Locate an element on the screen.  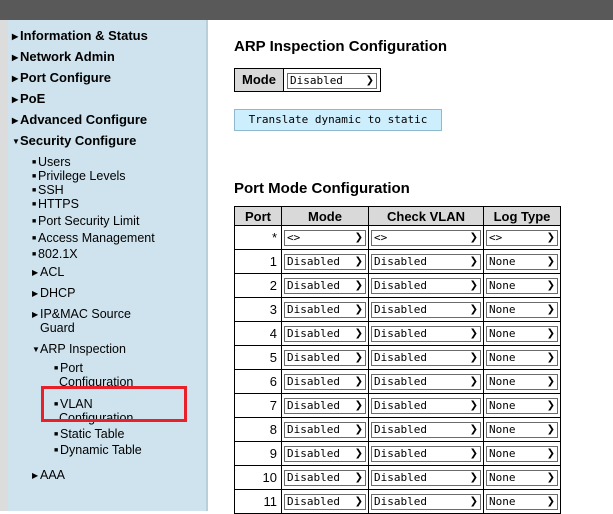
nav-dynamic-table: ■ Dynamic Table is located at coordinates (98, 450).